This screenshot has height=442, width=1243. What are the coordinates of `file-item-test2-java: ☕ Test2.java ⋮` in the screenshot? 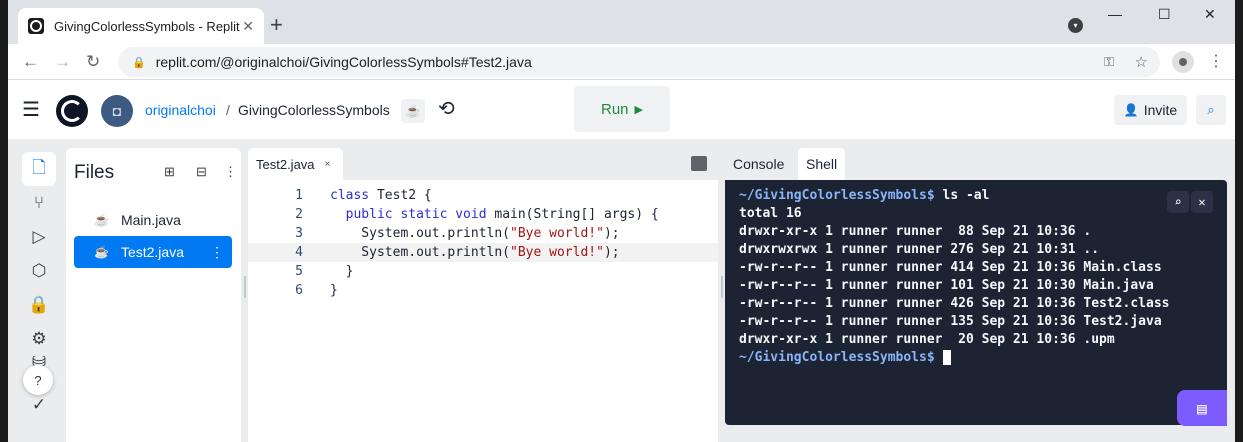 It's located at (153, 252).